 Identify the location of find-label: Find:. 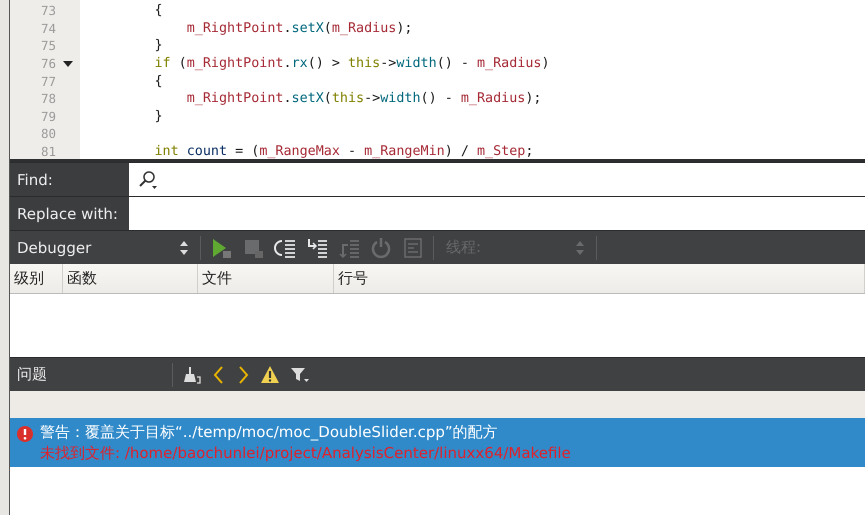
(35, 180).